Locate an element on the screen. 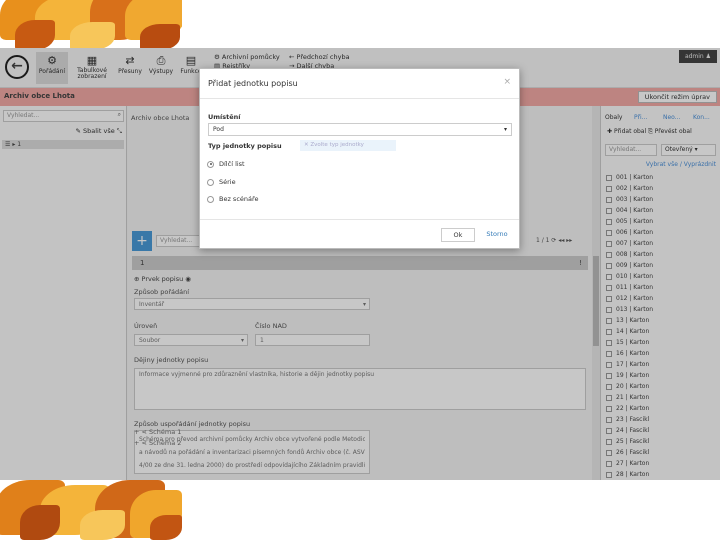 The image size is (720, 540). option-subsheet: Dílčí list is located at coordinates (226, 164).